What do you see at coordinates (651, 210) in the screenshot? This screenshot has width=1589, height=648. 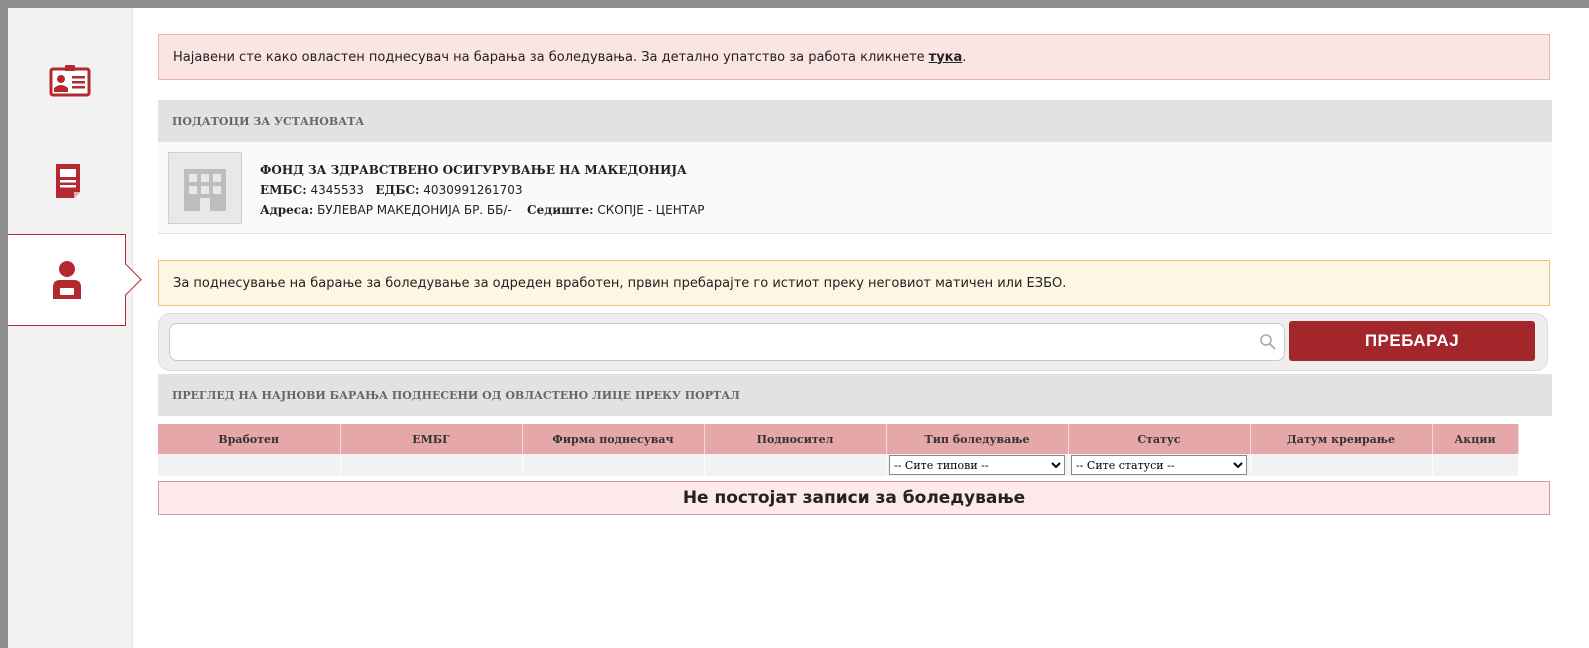 I see `seat-value: СКОПЈЕ - ЦЕНТАР` at bounding box center [651, 210].